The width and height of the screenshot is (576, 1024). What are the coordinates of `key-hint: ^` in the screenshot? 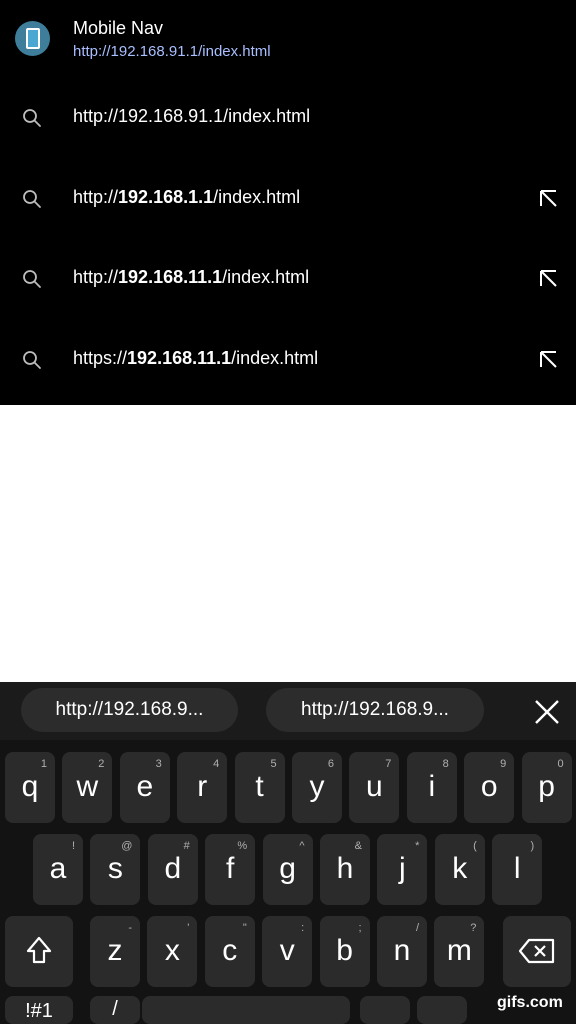 It's located at (302, 846).